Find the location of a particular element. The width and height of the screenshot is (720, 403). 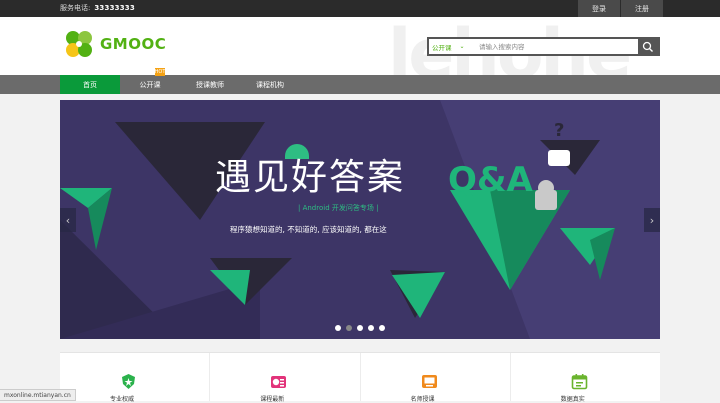

question-mark: ? is located at coordinates (559, 130).